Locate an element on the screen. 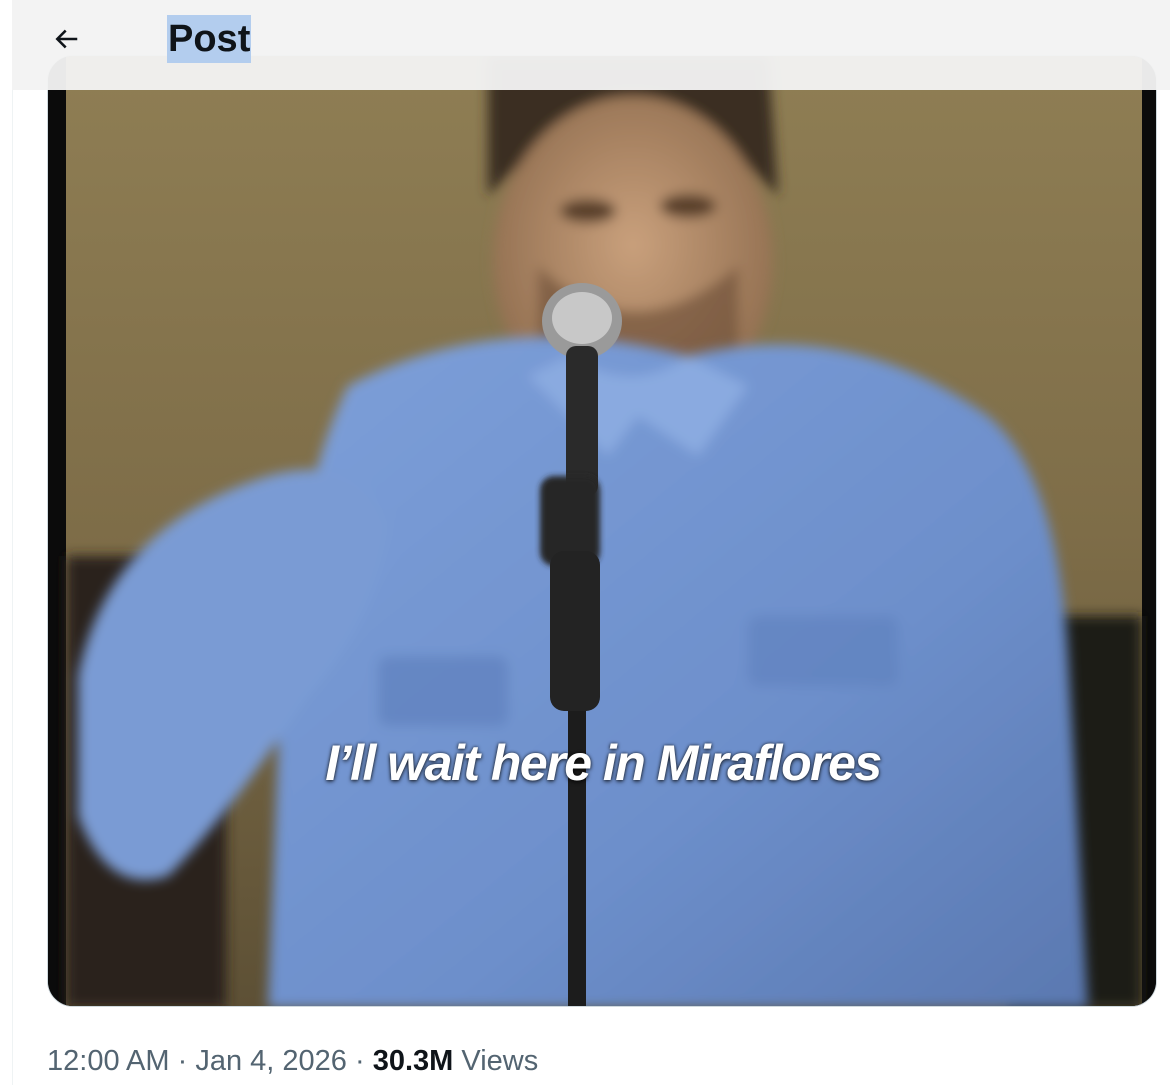  back-button is located at coordinates (66, 39).